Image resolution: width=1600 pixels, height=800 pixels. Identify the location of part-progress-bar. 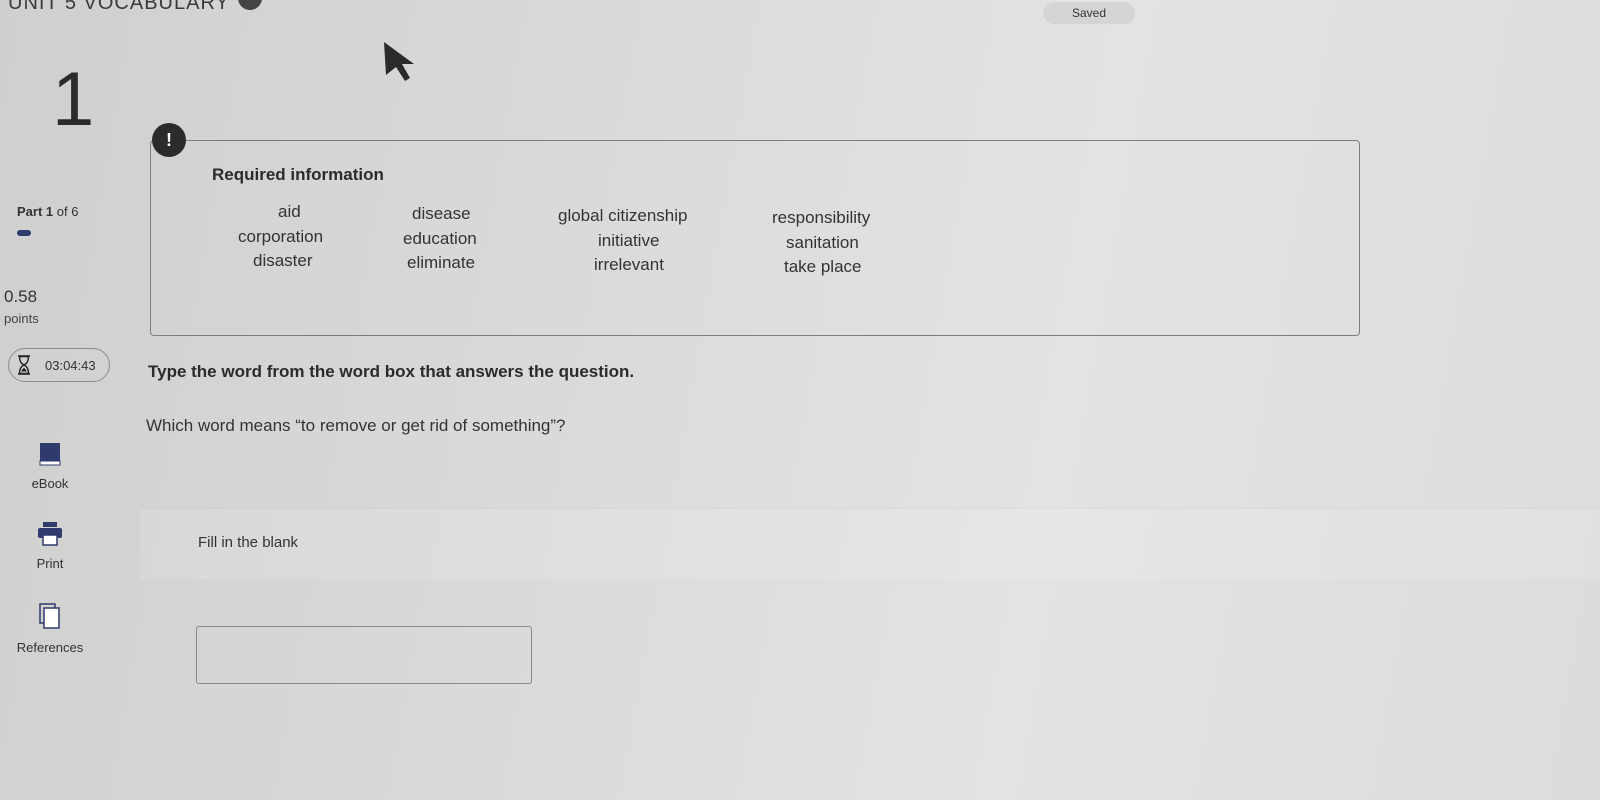
(24, 233).